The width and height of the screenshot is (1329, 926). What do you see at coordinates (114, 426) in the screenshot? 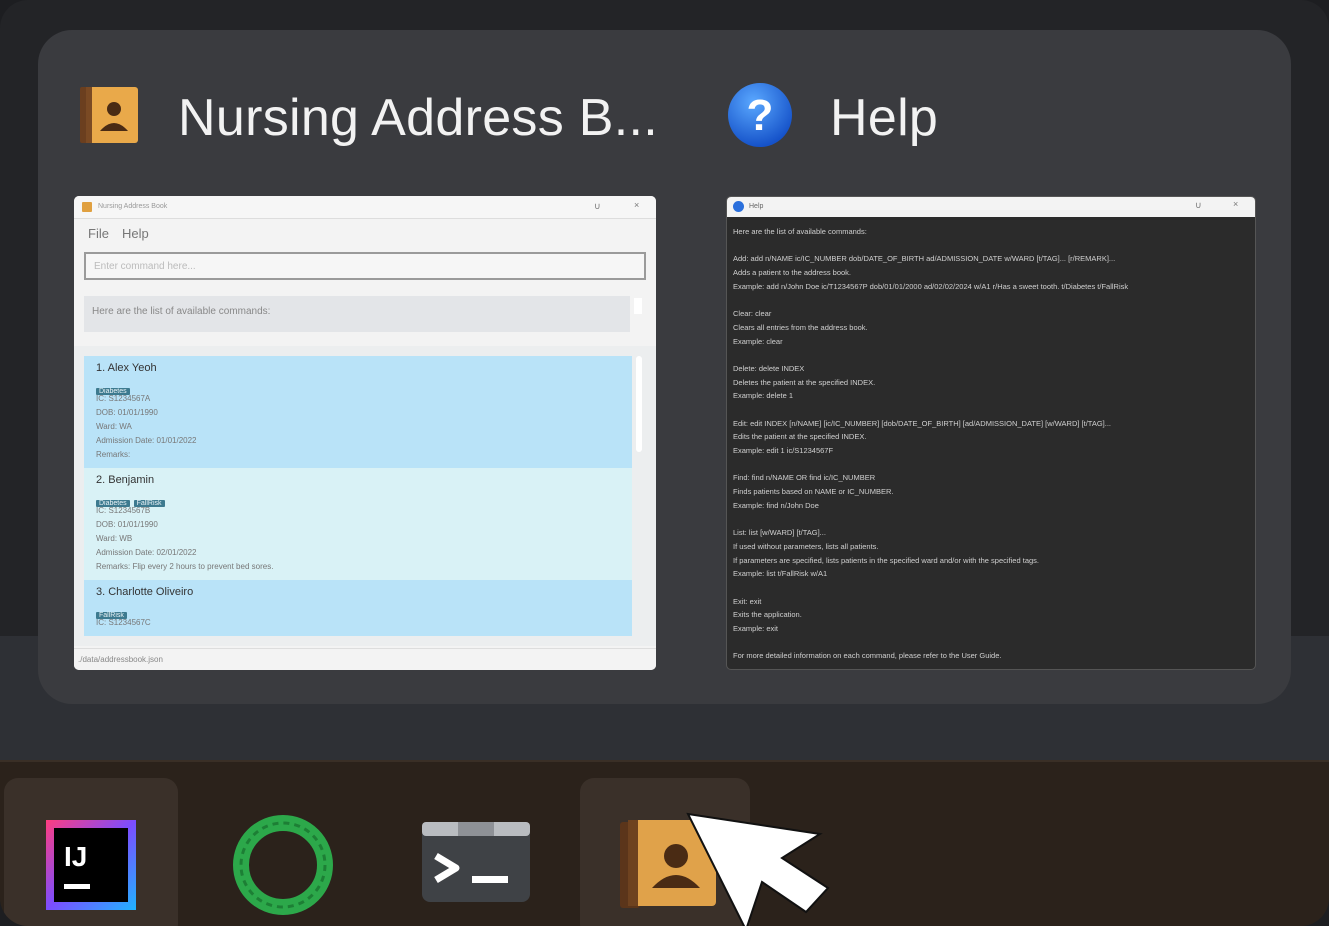
I see `patient-ward: Ward: WA` at bounding box center [114, 426].